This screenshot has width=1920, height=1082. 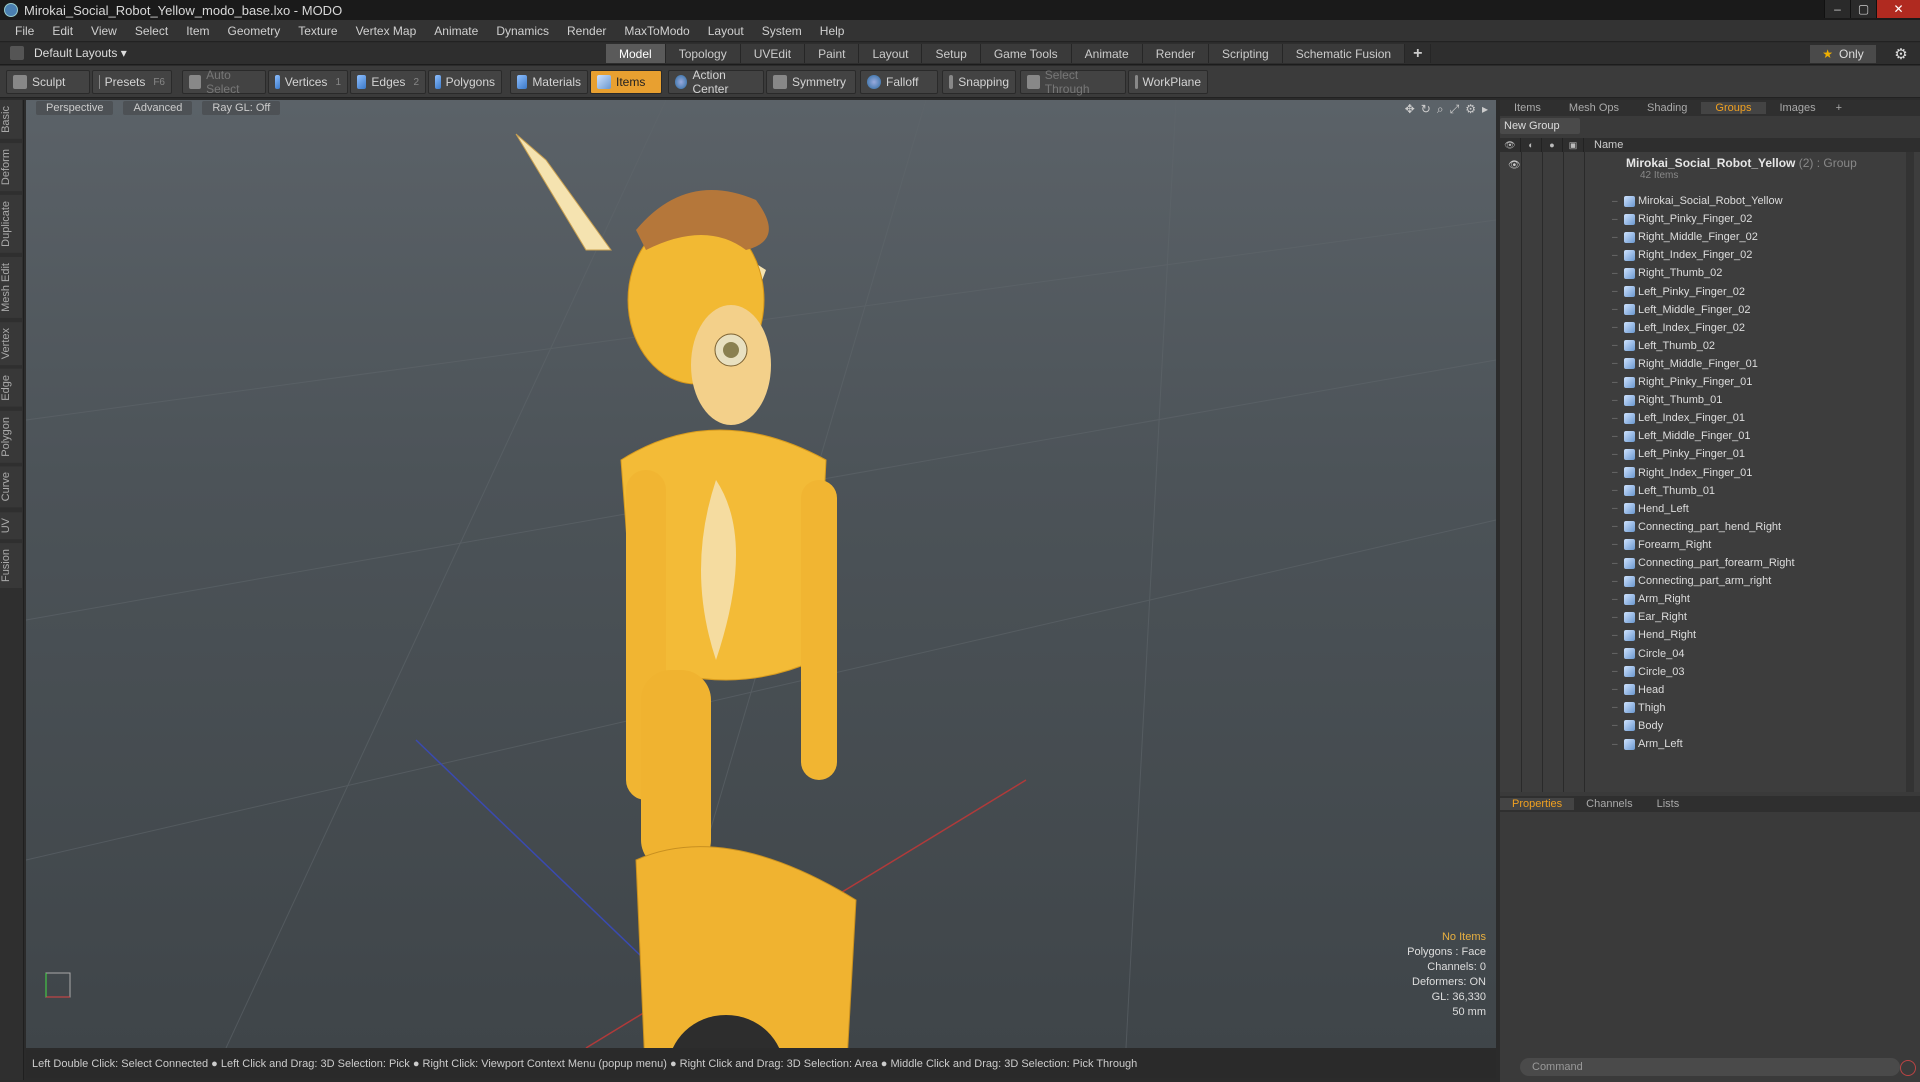 I want to click on fit-view-icon: ⤢, so click(x=1455, y=109).